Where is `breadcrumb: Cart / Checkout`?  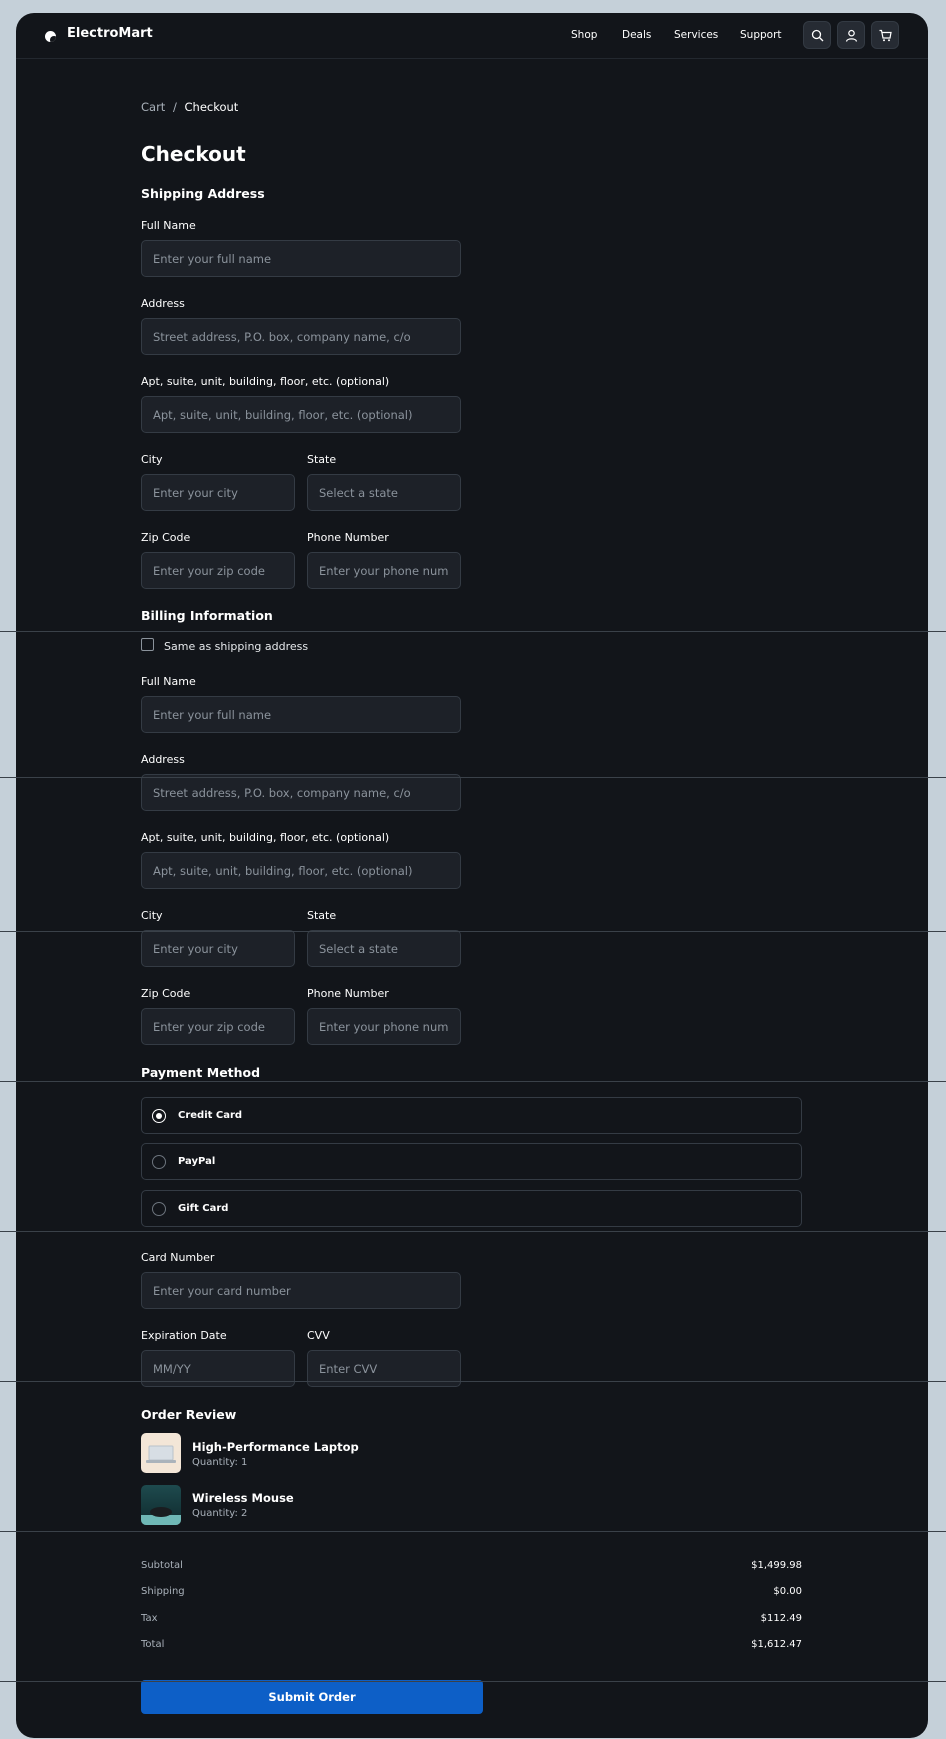
breadcrumb: Cart / Checkout is located at coordinates (189, 107).